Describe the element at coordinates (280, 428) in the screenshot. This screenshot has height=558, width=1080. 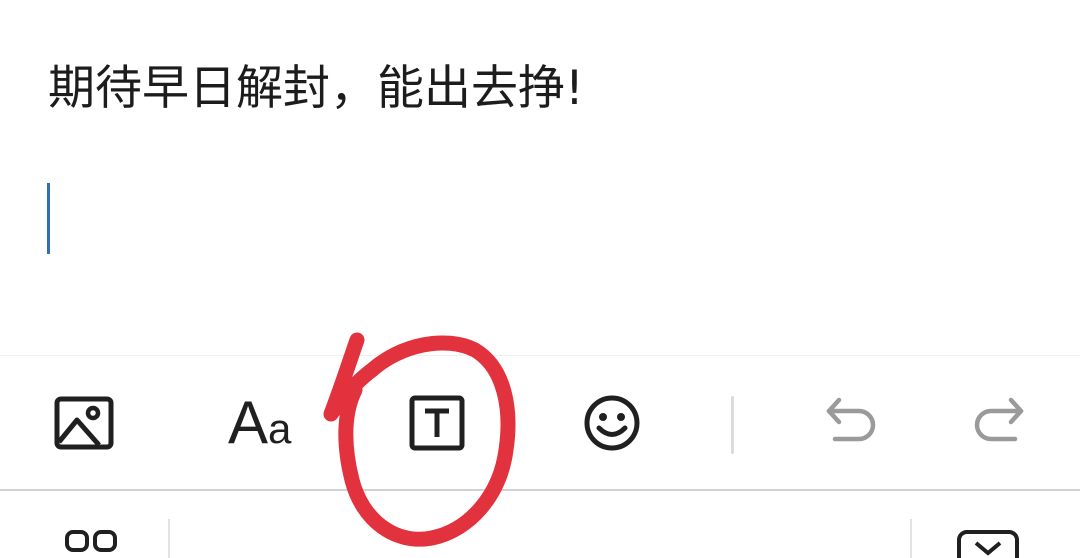
I see `font-icon-lowercase: a` at that location.